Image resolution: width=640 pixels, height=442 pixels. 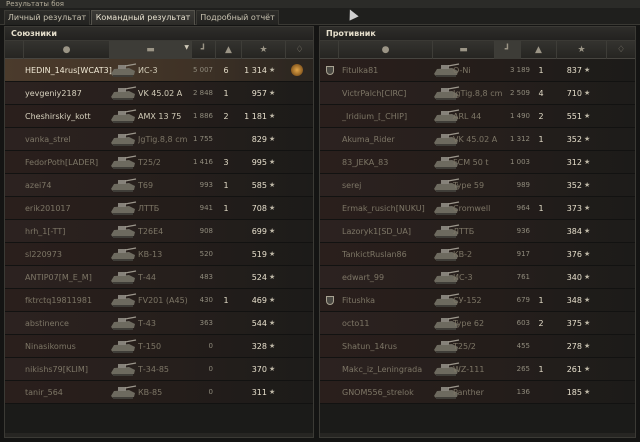 What do you see at coordinates (299, 50) in the screenshot?
I see `allies-medal-col-header: ♢` at bounding box center [299, 50].